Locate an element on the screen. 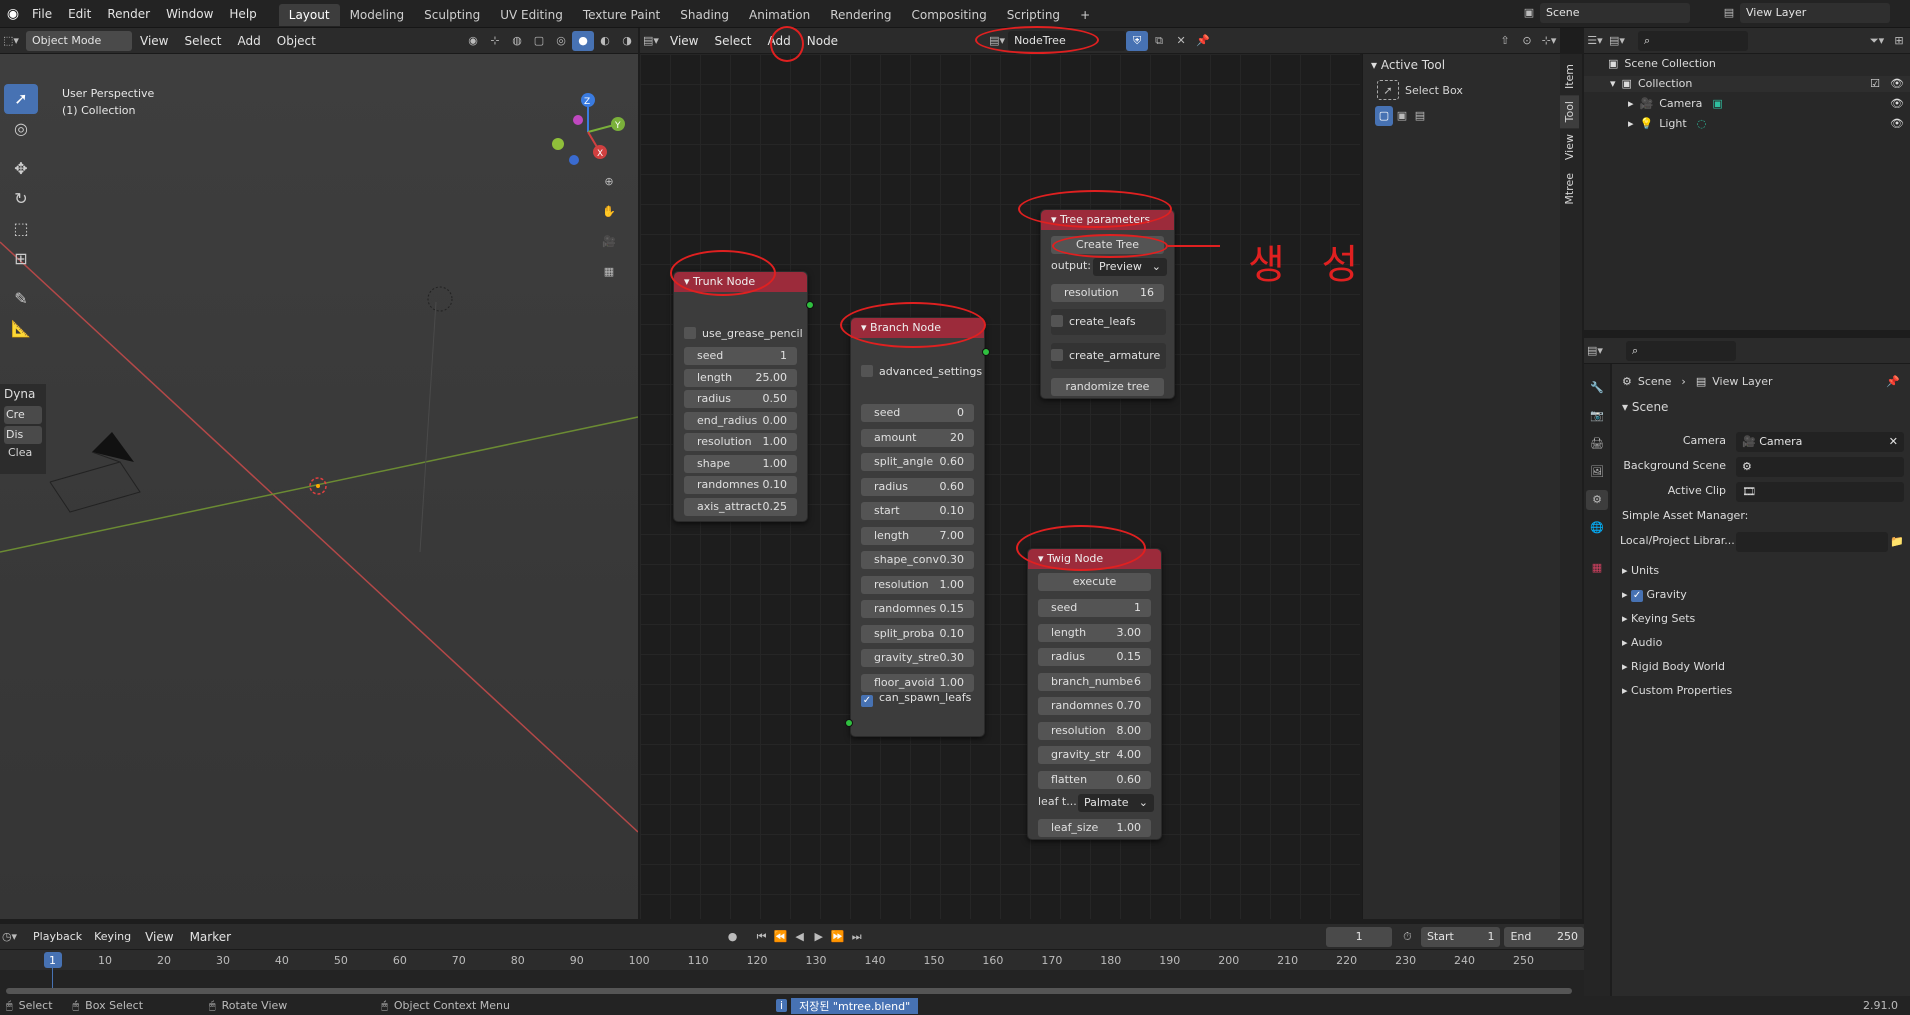 The width and height of the screenshot is (1910, 1015). viewport-menu-object: Object is located at coordinates (296, 41).